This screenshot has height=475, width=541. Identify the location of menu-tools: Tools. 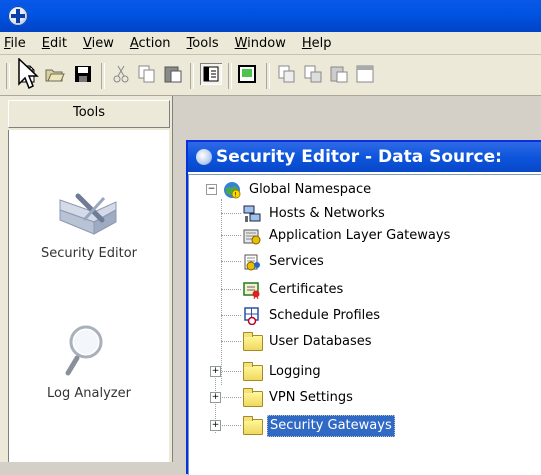
(203, 43).